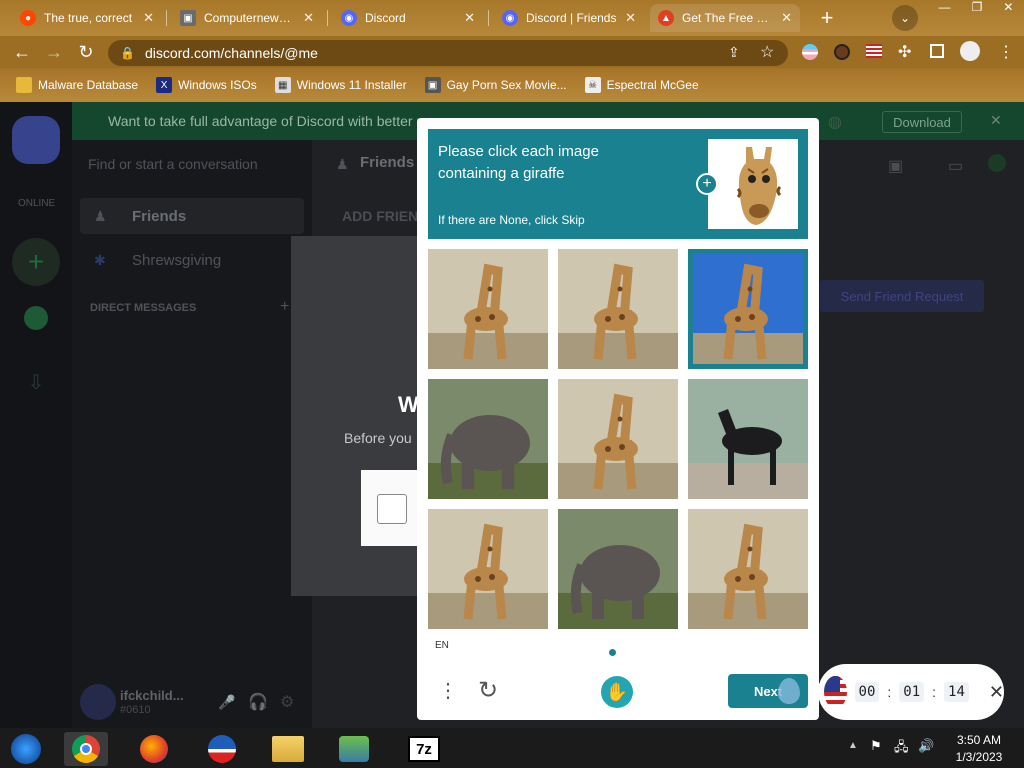  Describe the element at coordinates (748, 439) in the screenshot. I see `captcha-tile-horse` at that location.